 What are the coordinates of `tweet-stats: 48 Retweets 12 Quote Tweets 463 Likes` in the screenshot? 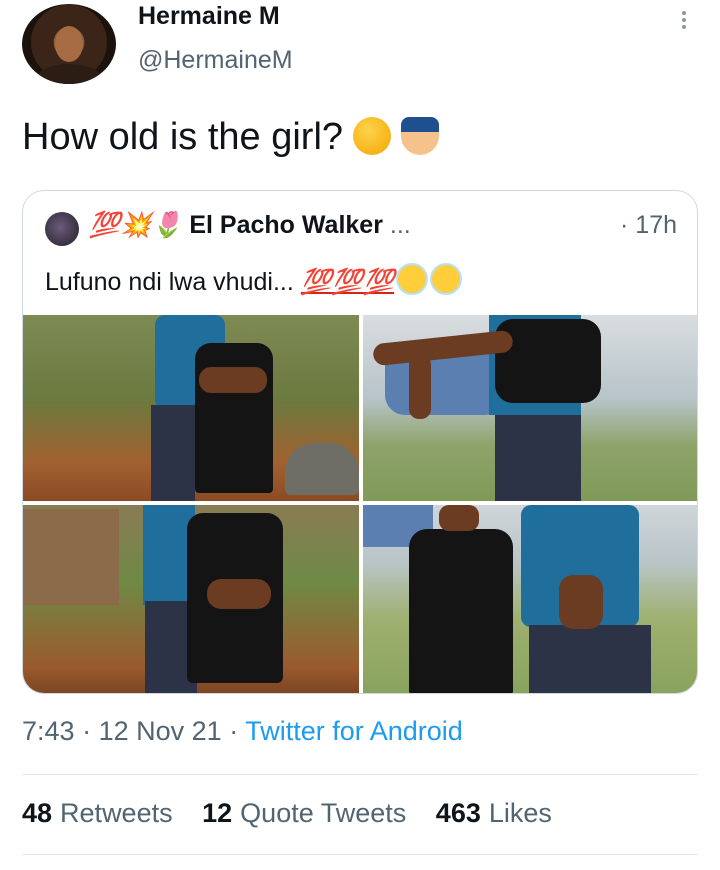 It's located at (298, 813).